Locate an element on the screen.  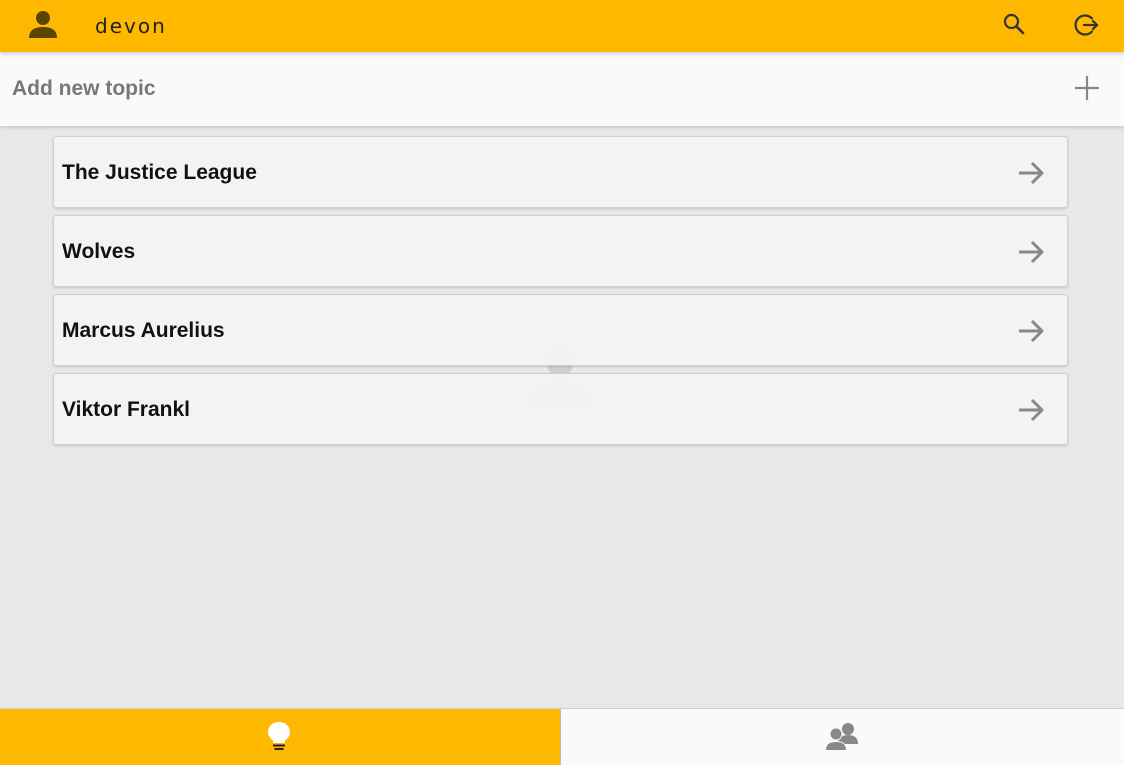
topic-item: The Justice League is located at coordinates (560, 172).